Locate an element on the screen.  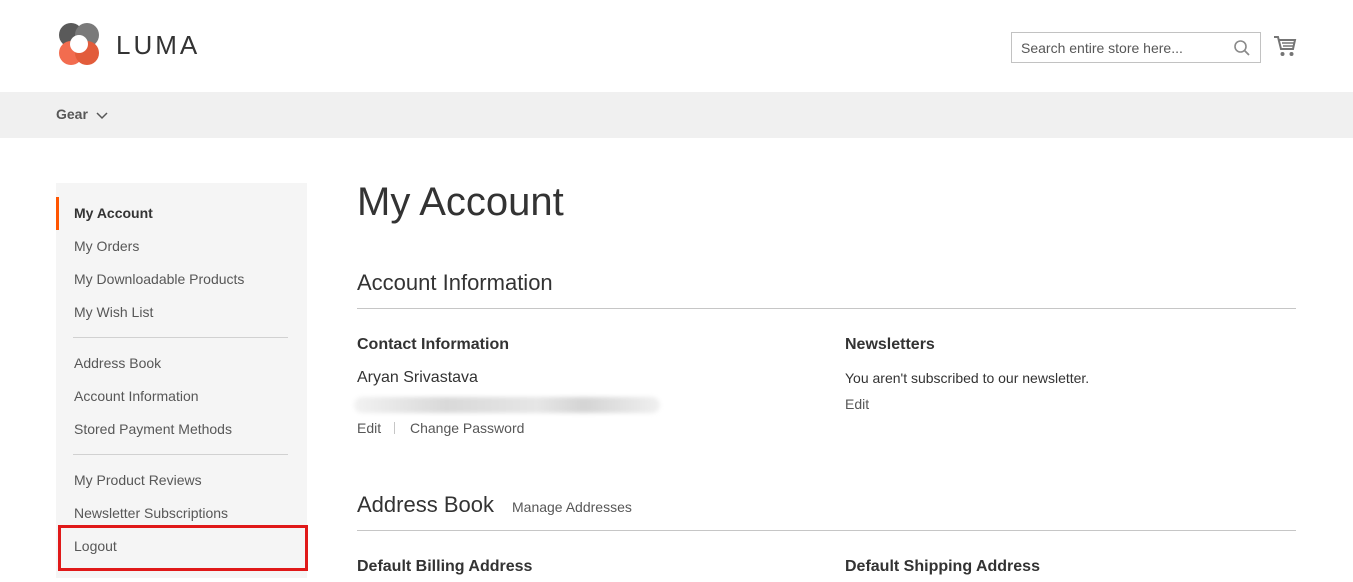
manage-addresses-link: Manage Addresses is located at coordinates (572, 507).